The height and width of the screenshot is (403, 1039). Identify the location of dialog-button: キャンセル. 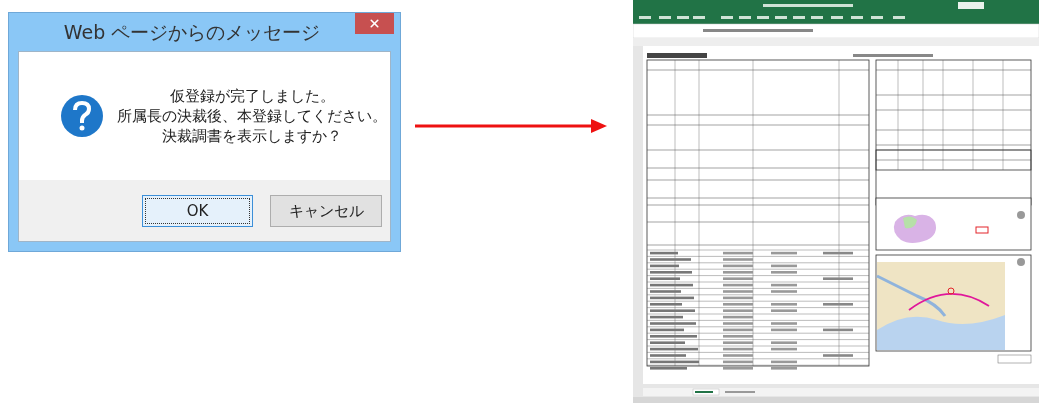
(326, 211).